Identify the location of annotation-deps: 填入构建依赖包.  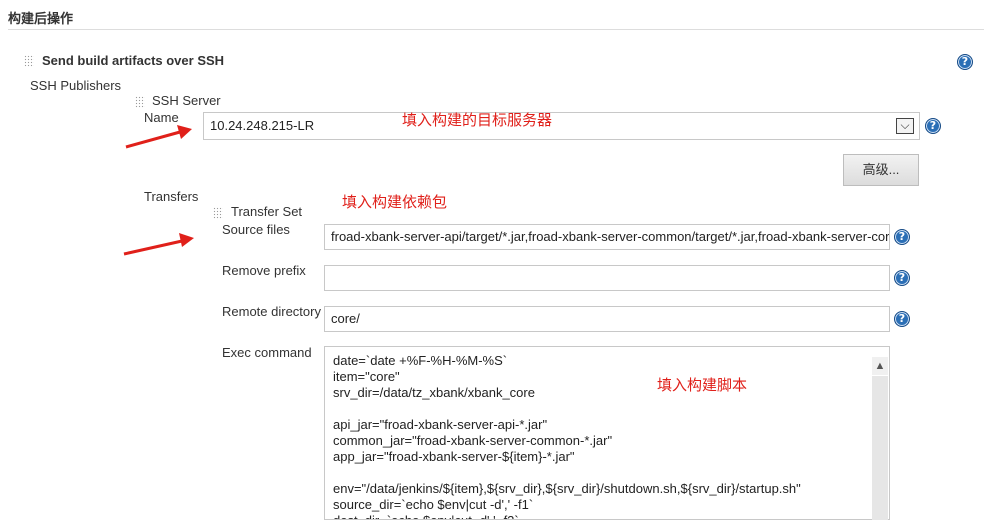
(395, 202).